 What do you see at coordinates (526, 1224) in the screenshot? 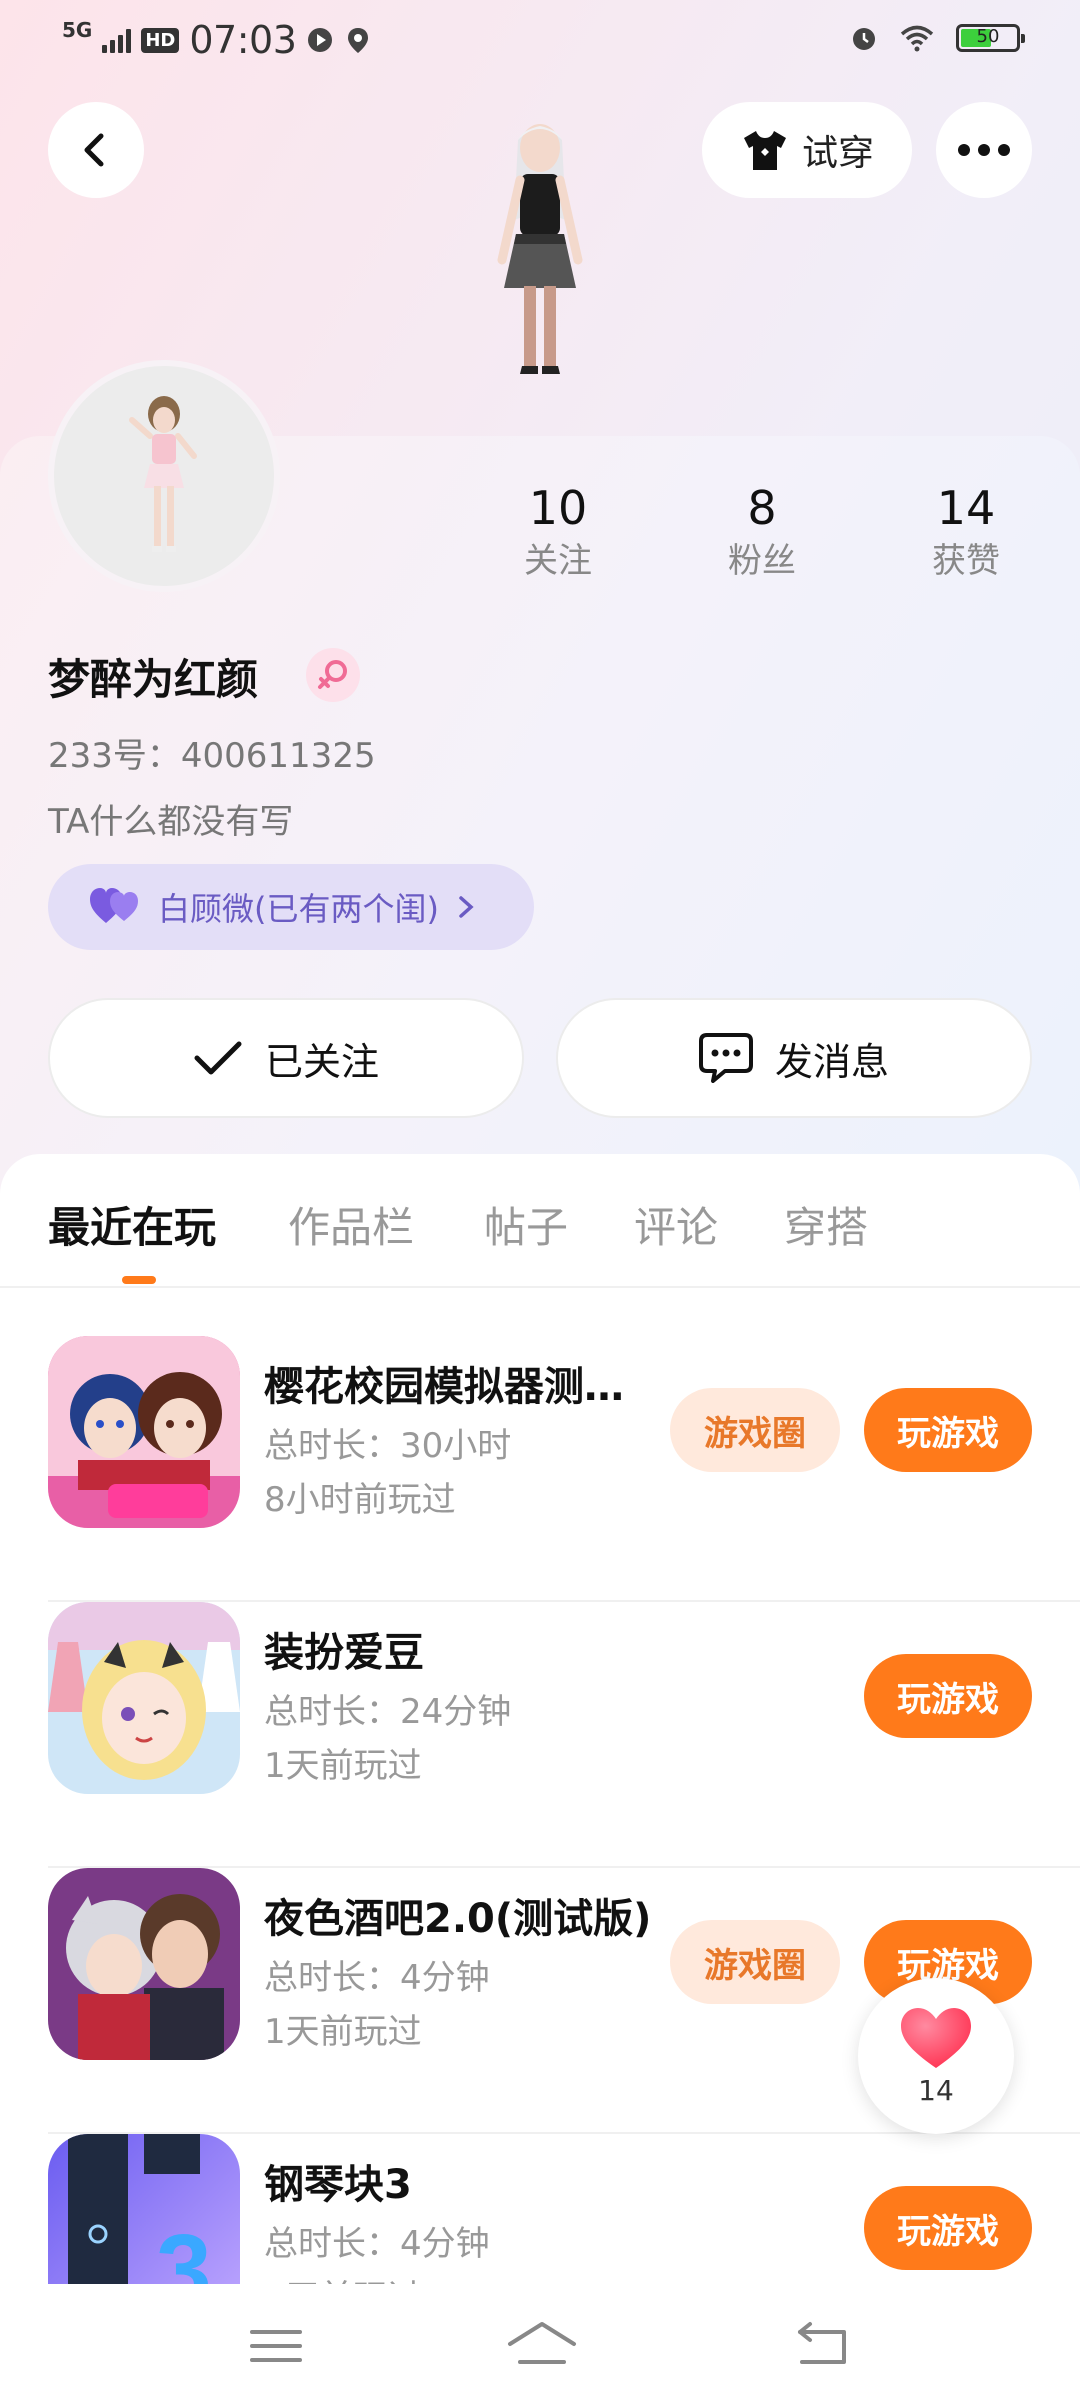
I see `tab-posts: 帖子` at bounding box center [526, 1224].